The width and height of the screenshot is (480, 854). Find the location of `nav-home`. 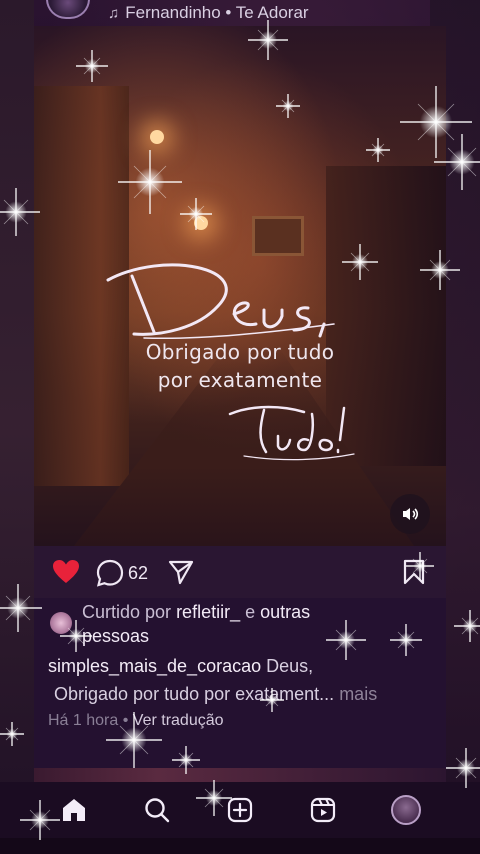

nav-home is located at coordinates (74, 810).